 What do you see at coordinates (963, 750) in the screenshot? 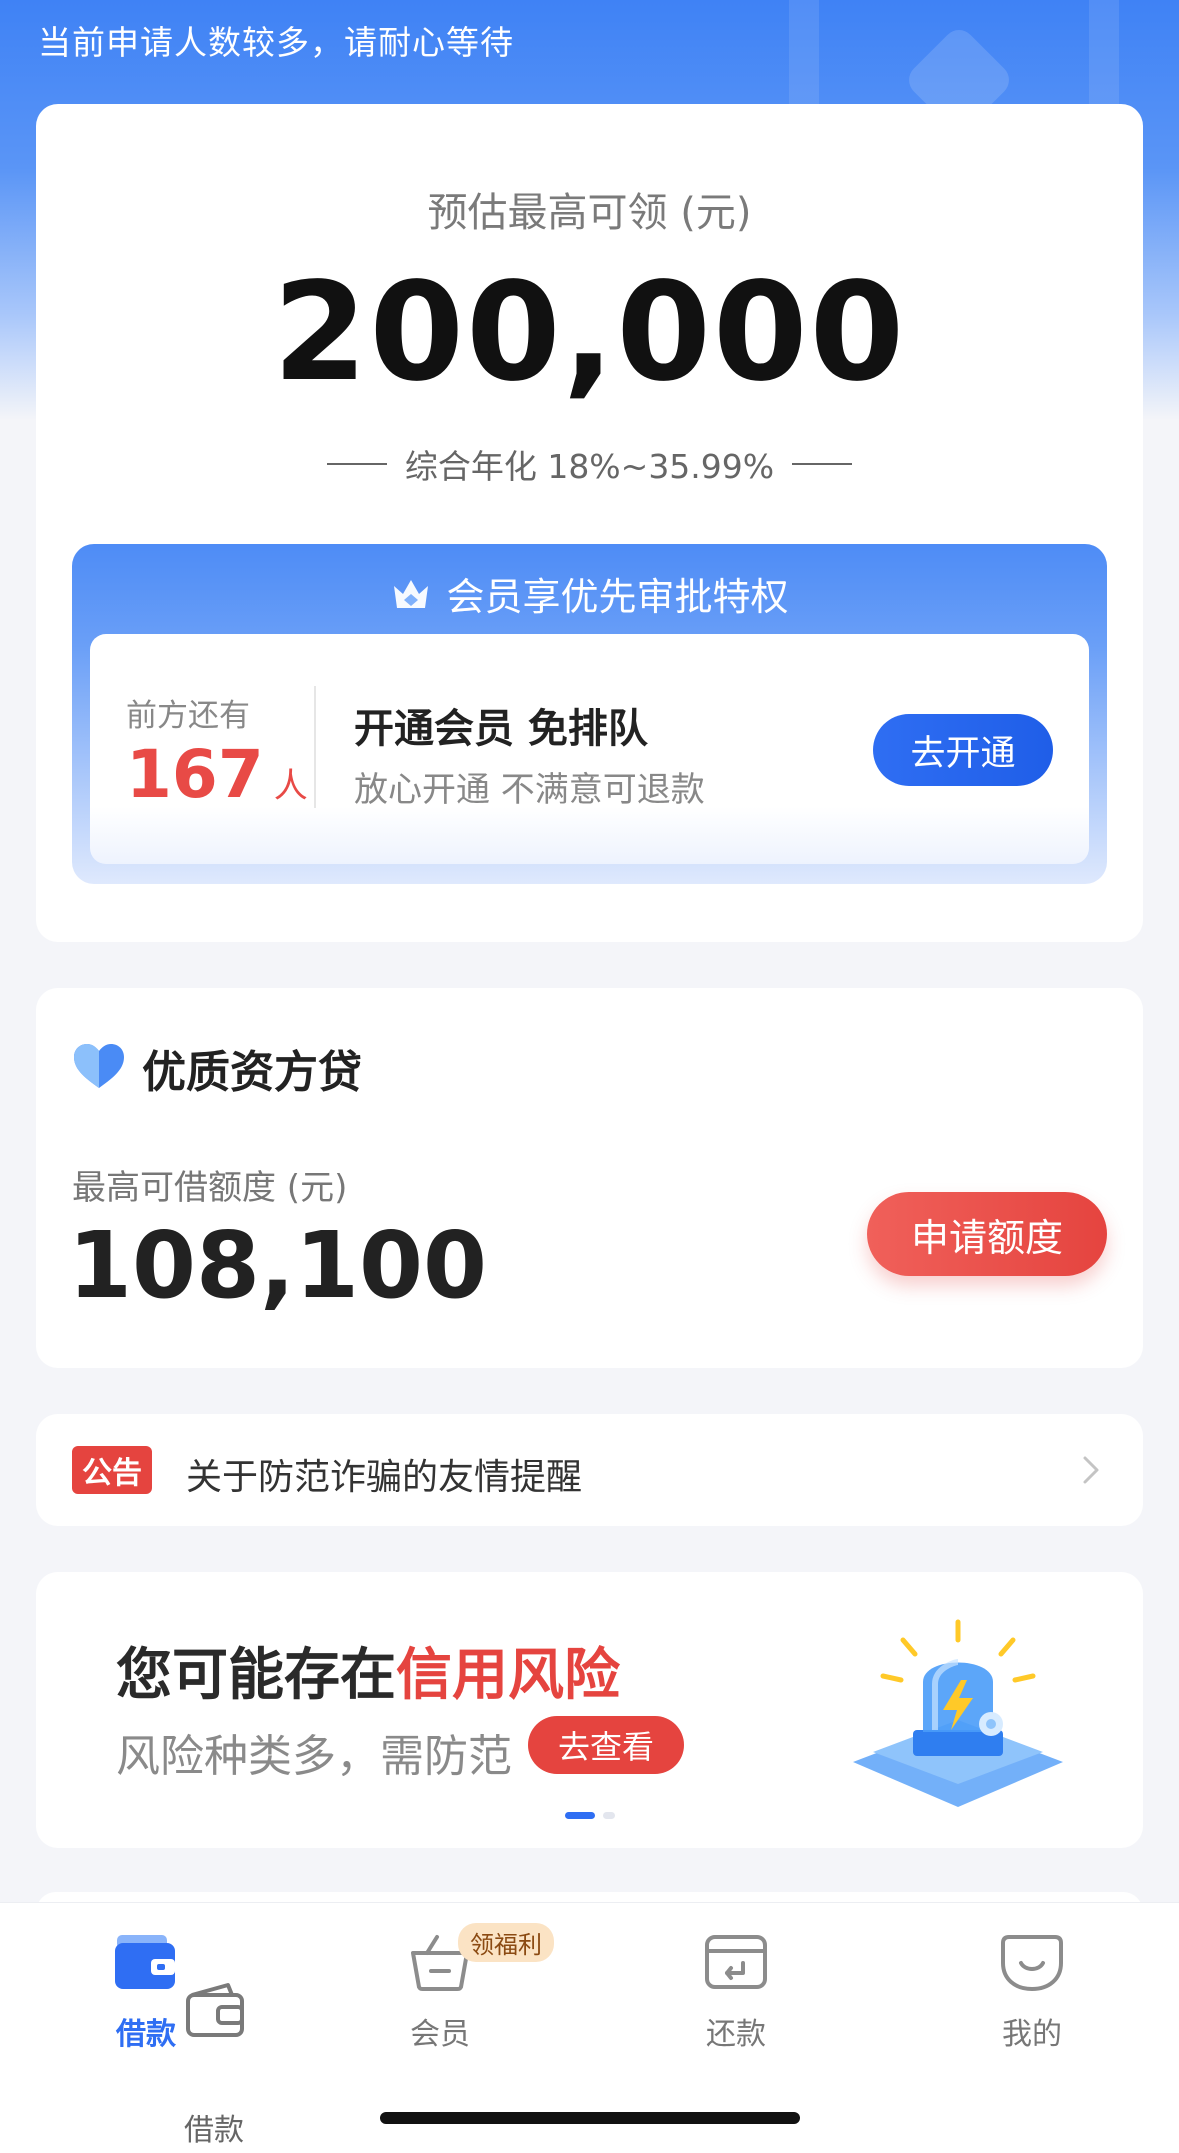
I see `open-membership-button: 去开通` at bounding box center [963, 750].